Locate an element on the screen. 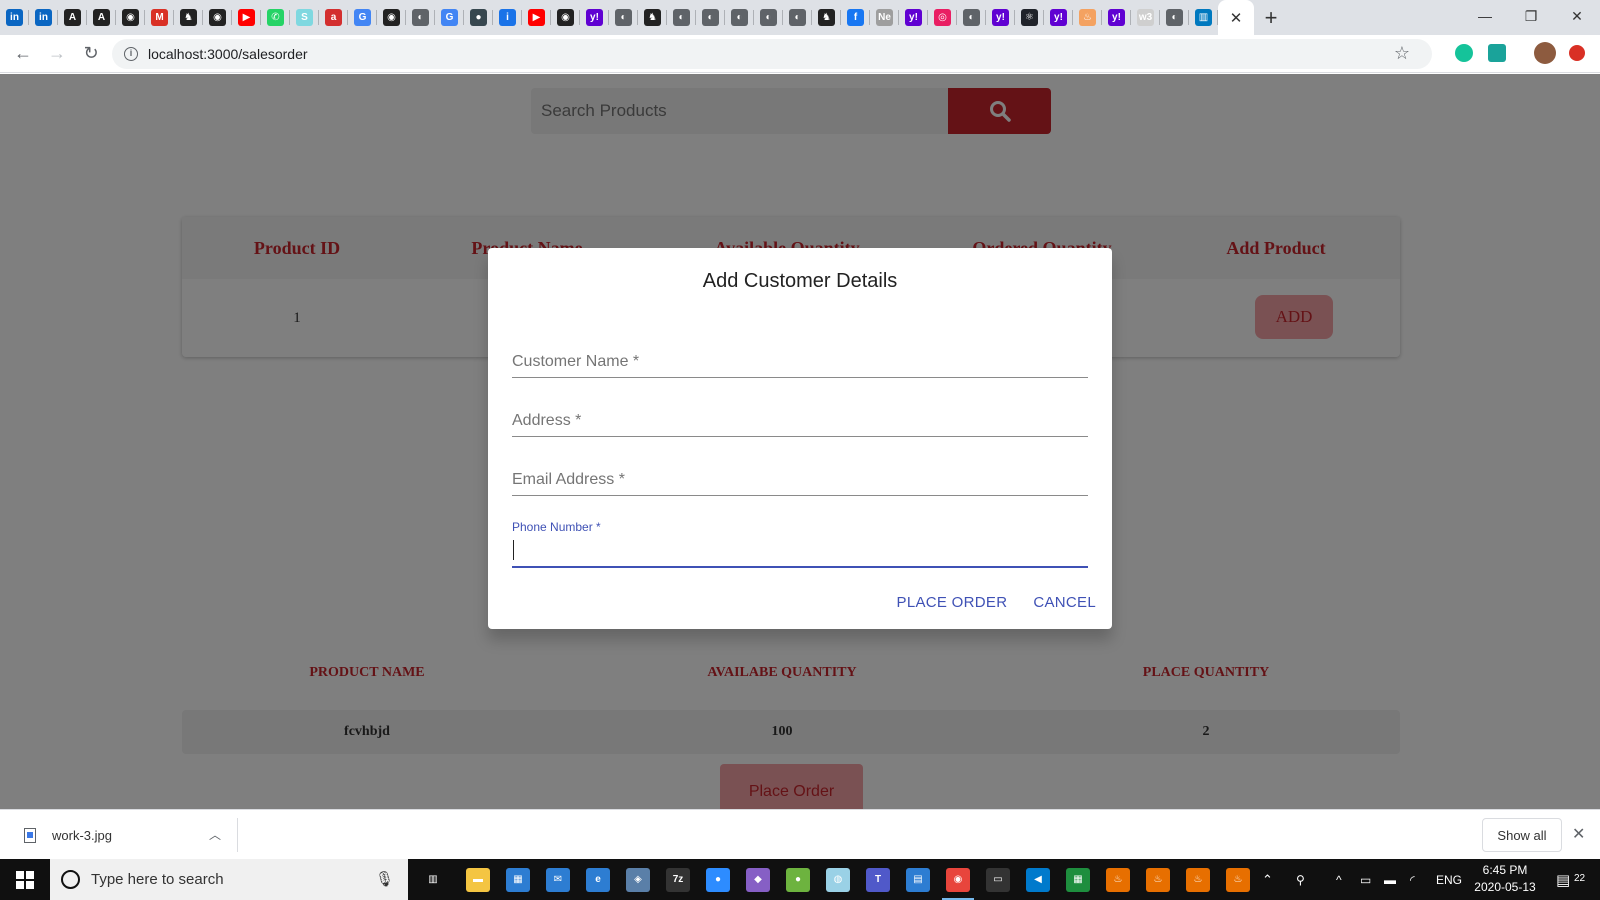 The width and height of the screenshot is (1600, 900). browser-tab: Ne is located at coordinates (884, 17).